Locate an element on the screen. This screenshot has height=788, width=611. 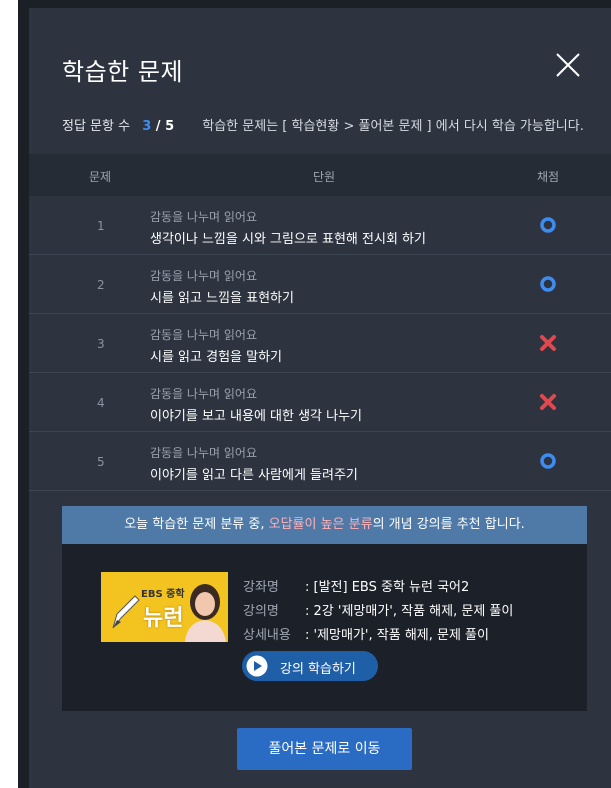
table-header: 문제 단원 채점 is located at coordinates (320, 175).